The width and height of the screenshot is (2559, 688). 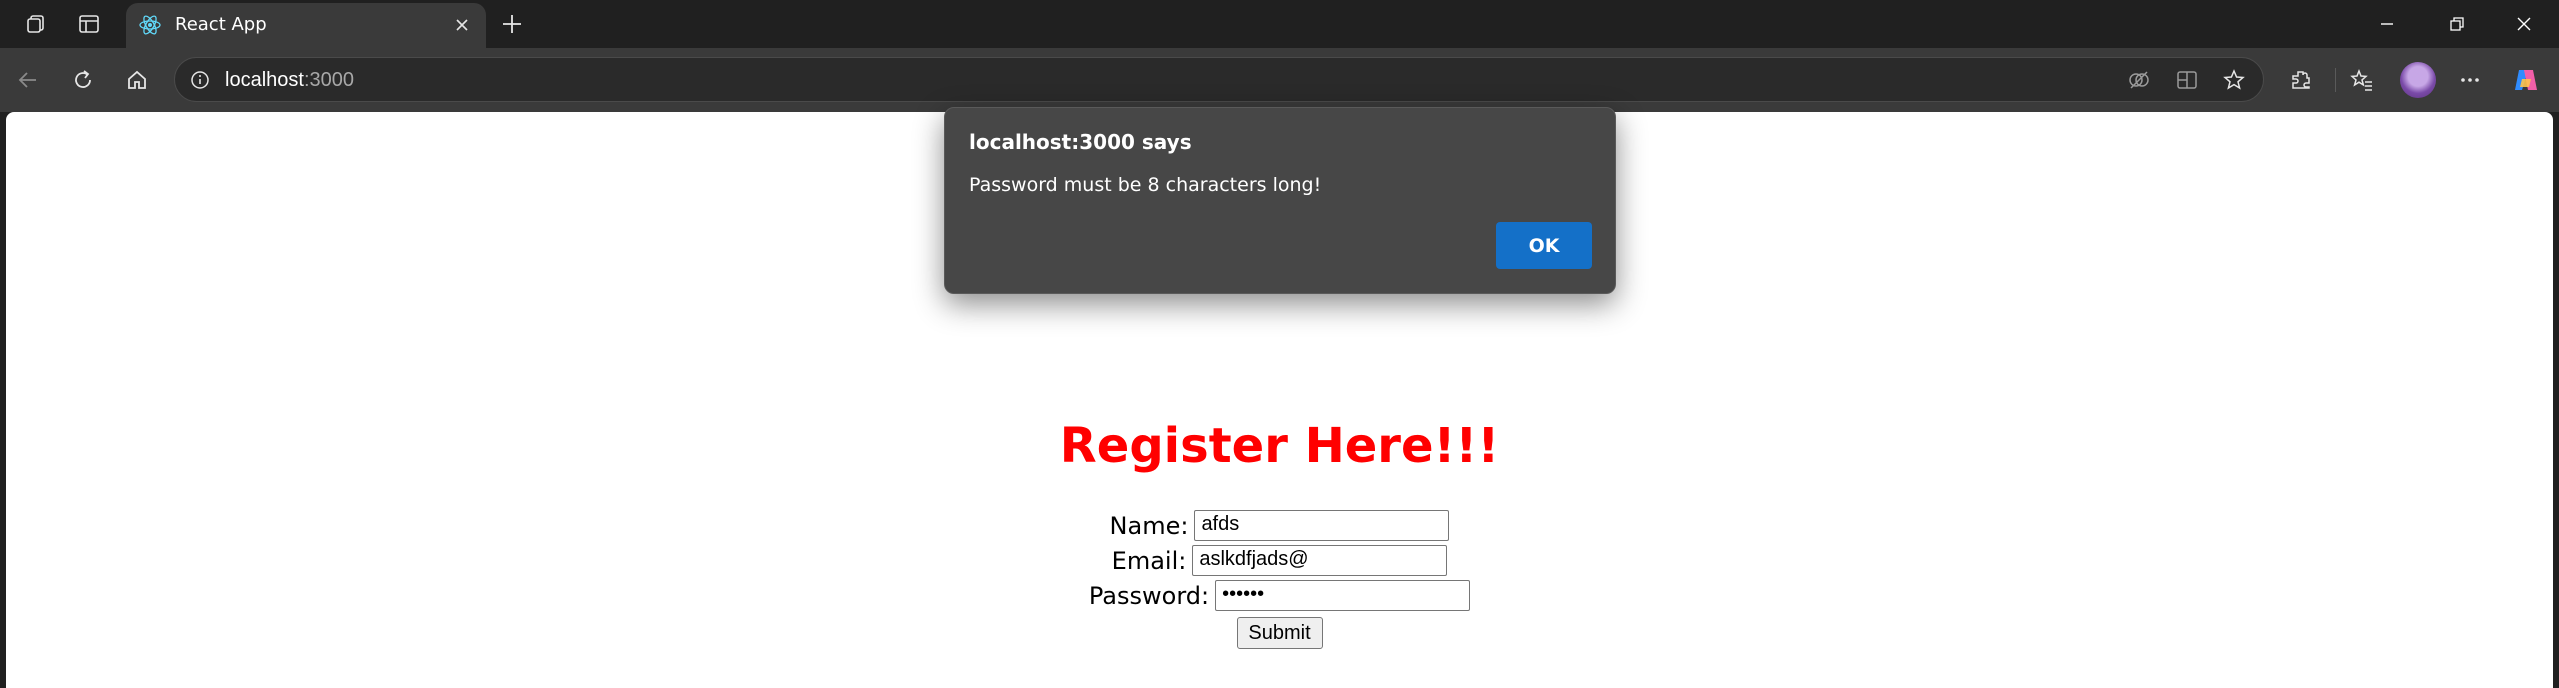 What do you see at coordinates (1279, 24) in the screenshot?
I see `title-bar: React App` at bounding box center [1279, 24].